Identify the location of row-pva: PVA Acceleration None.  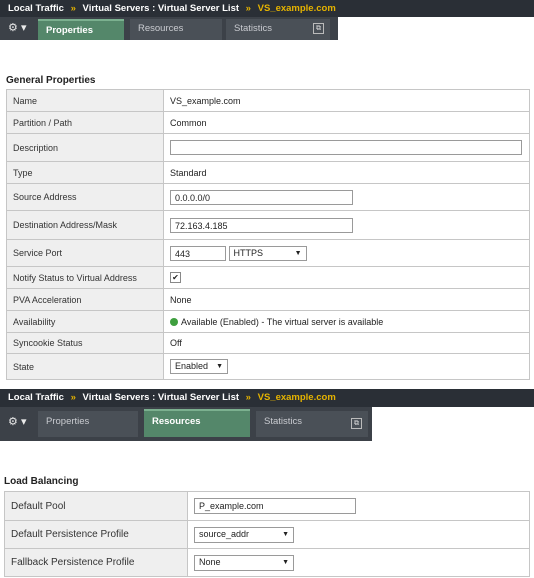
(268, 299).